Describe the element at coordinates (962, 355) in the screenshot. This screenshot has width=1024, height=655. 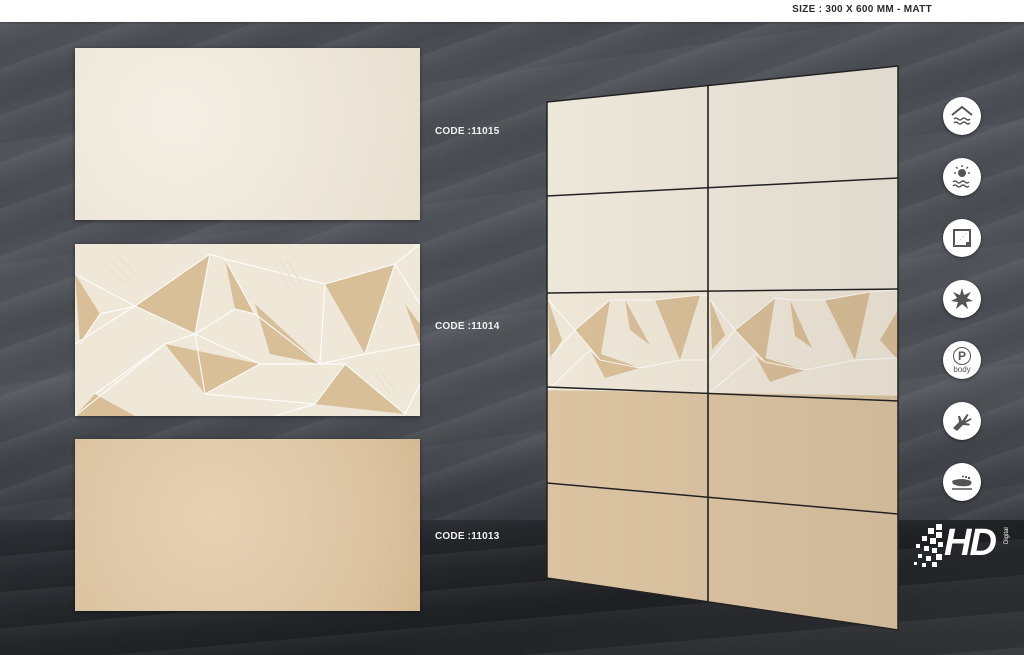
I see `p-letter: P` at that location.